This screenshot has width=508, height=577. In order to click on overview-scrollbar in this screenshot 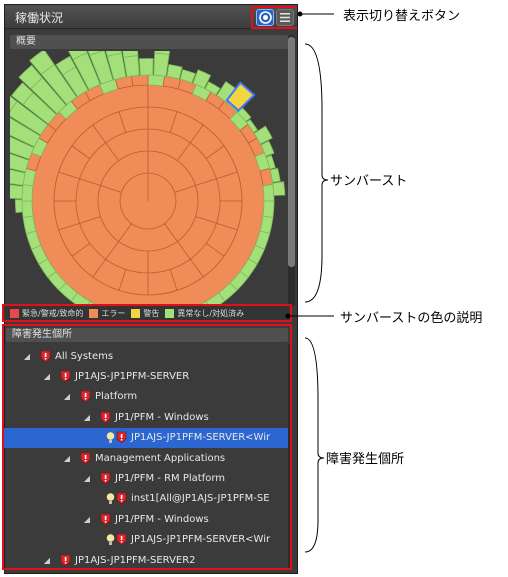, I will do `click(291, 171)`.